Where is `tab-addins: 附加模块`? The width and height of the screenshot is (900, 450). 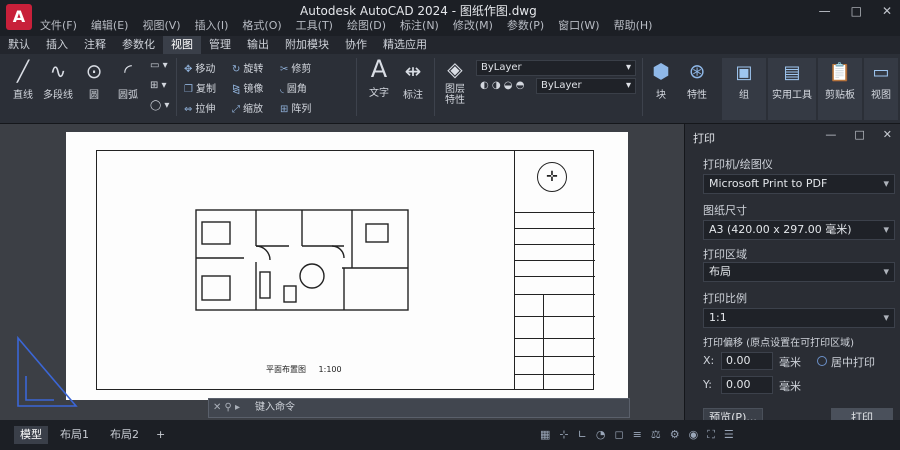 tab-addins: 附加模块 is located at coordinates (307, 45).